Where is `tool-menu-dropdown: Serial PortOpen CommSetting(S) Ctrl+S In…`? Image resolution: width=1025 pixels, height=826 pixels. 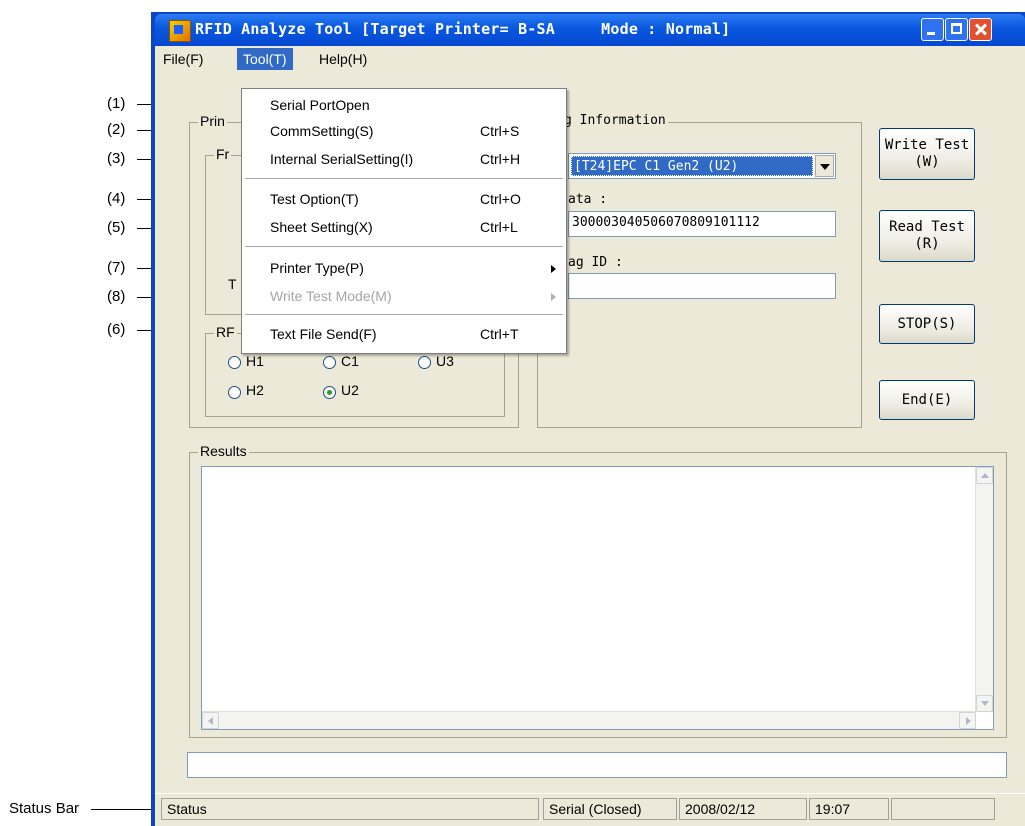
tool-menu-dropdown: Serial PortOpen CommSetting(S) Ctrl+S In… is located at coordinates (404, 221).